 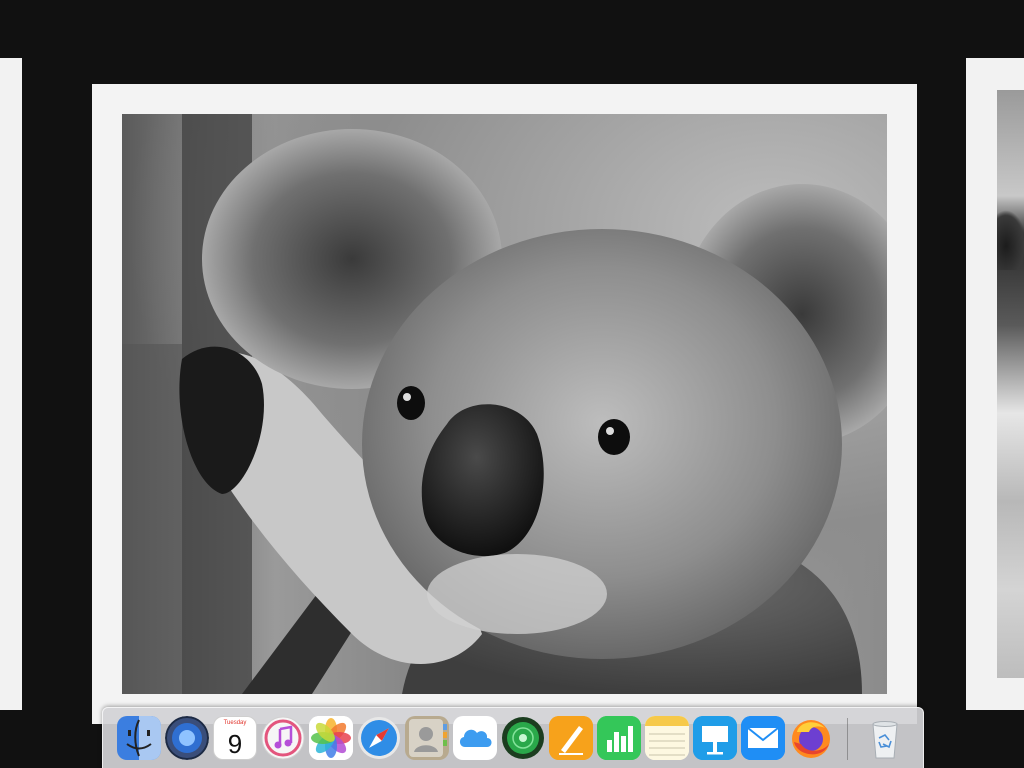 I want to click on finder-icon, so click(x=139, y=738).